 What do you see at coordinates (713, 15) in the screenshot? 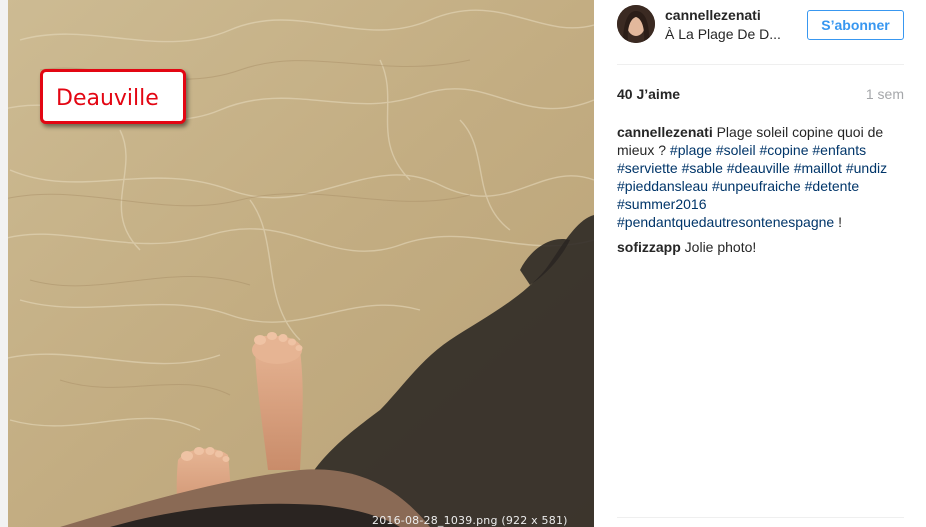
I see `username-link: cannellezenati` at bounding box center [713, 15].